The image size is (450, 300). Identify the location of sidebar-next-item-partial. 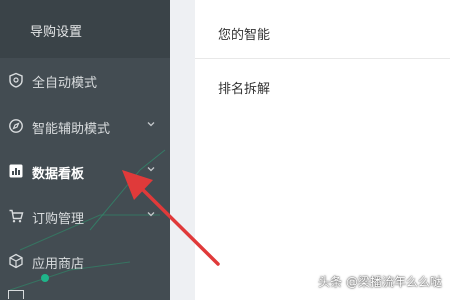
(28, 295).